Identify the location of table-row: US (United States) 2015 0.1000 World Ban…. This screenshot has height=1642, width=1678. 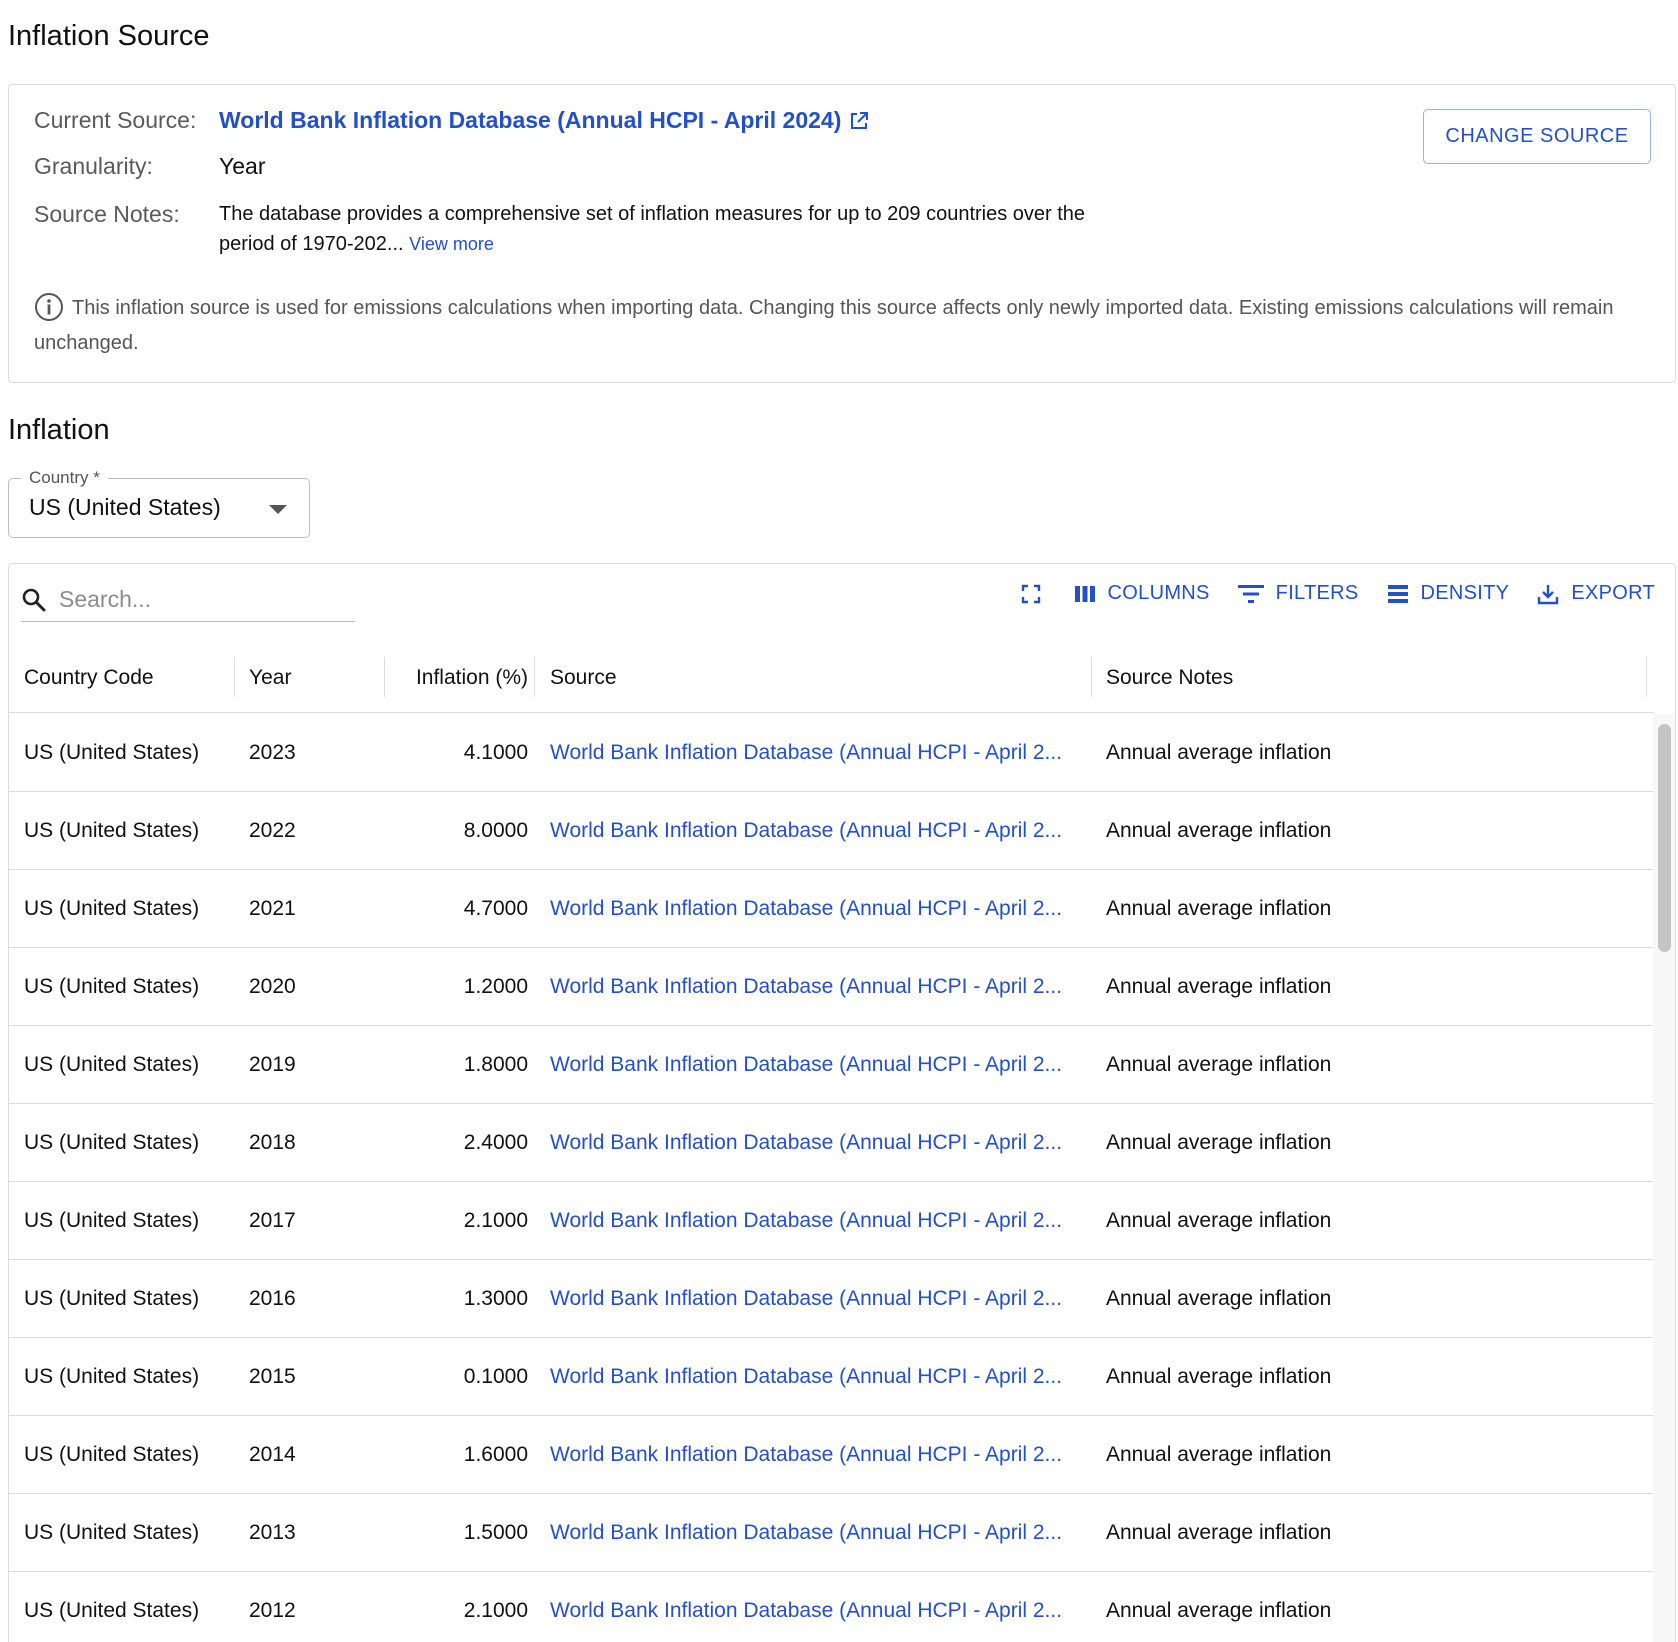
(831, 1377).